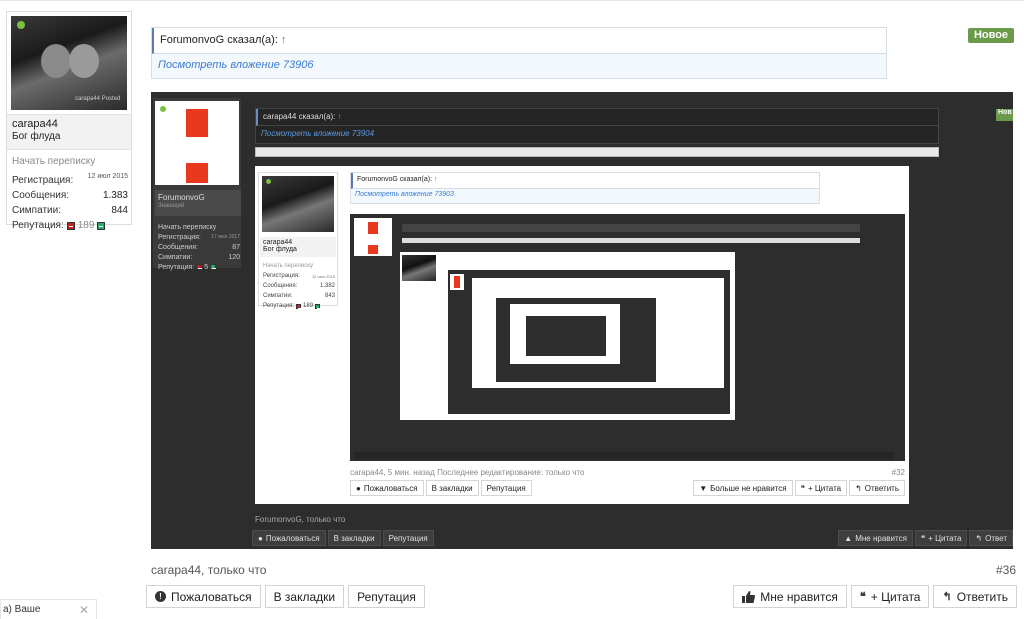 The image size is (1024, 619). Describe the element at coordinates (175, 257) in the screenshot. I see `embedded-likes-label: Симпатии:` at that location.